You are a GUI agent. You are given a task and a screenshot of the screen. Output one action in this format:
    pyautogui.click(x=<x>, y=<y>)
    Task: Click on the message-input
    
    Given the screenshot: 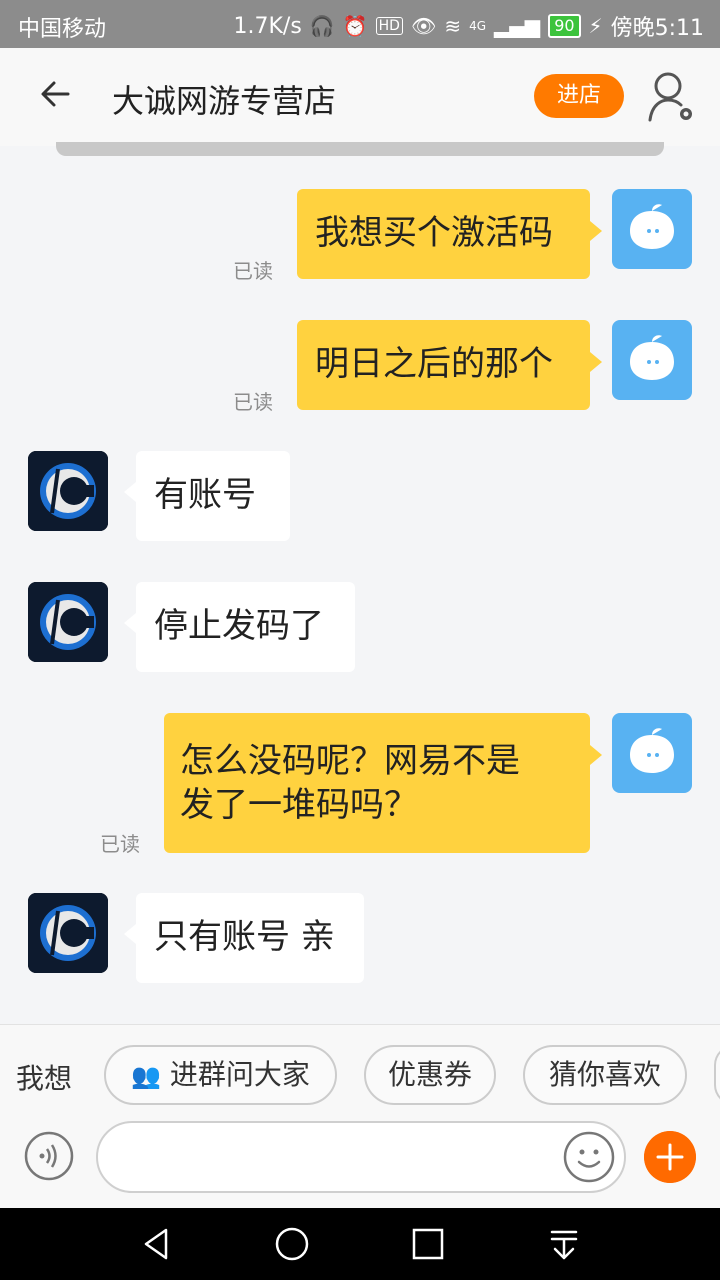 What is the action you would take?
    pyautogui.click(x=361, y=1157)
    